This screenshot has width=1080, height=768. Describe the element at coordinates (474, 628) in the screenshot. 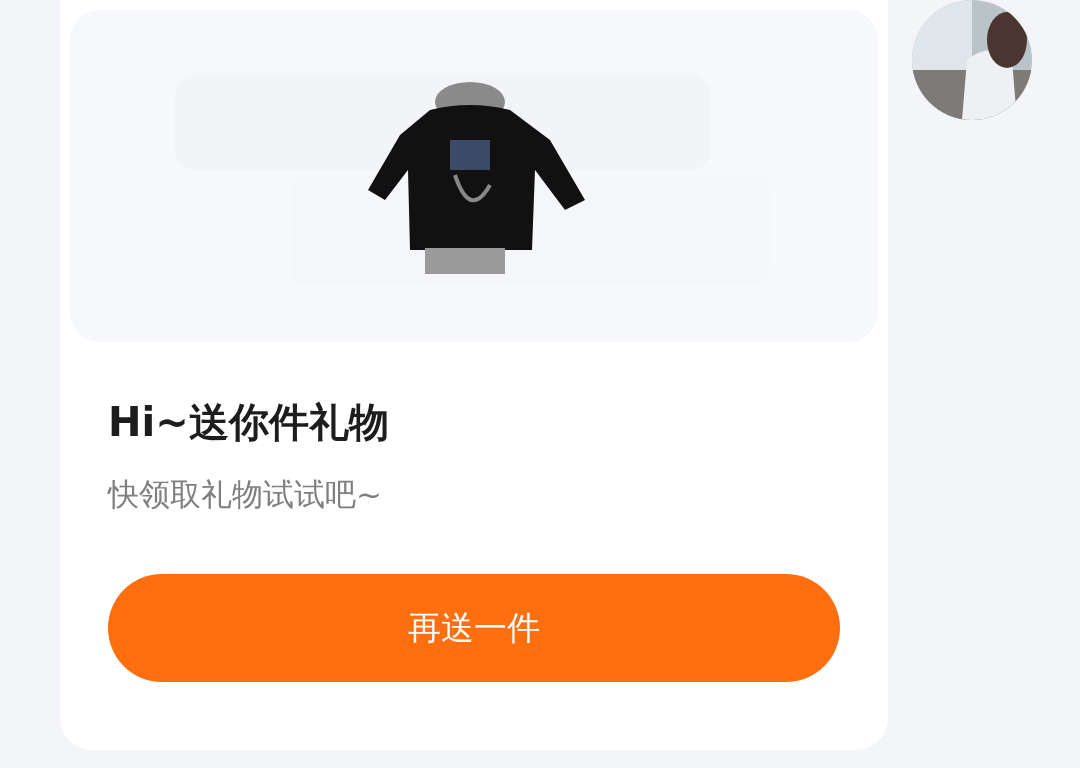

I see `send-again-button: 再送一件` at that location.